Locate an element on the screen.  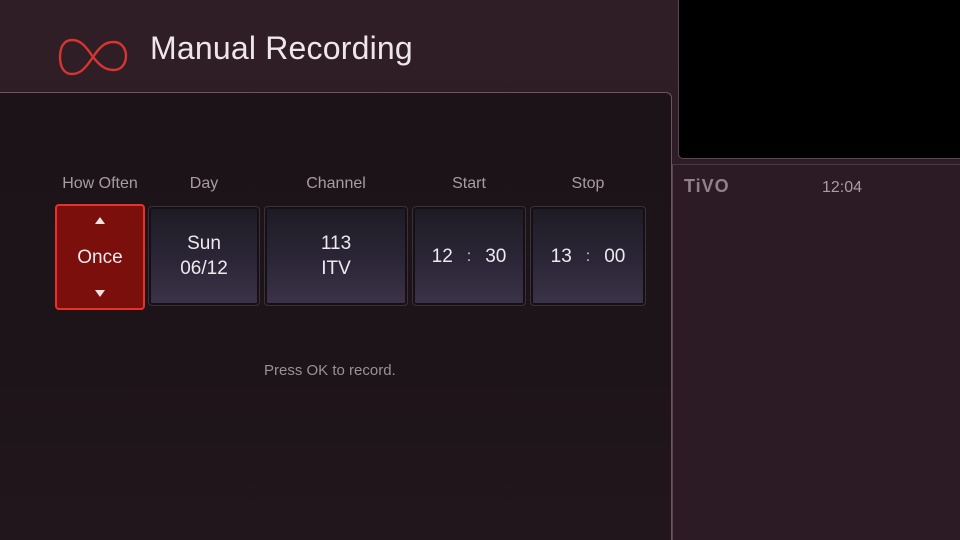
video-preview is located at coordinates (819, 79).